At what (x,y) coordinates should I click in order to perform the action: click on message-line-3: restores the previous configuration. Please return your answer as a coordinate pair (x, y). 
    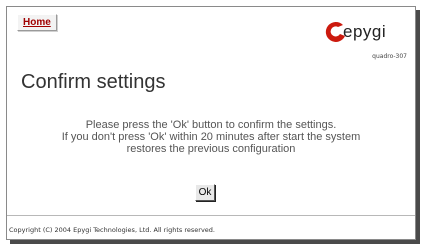
    Looking at the image, I should click on (211, 149).